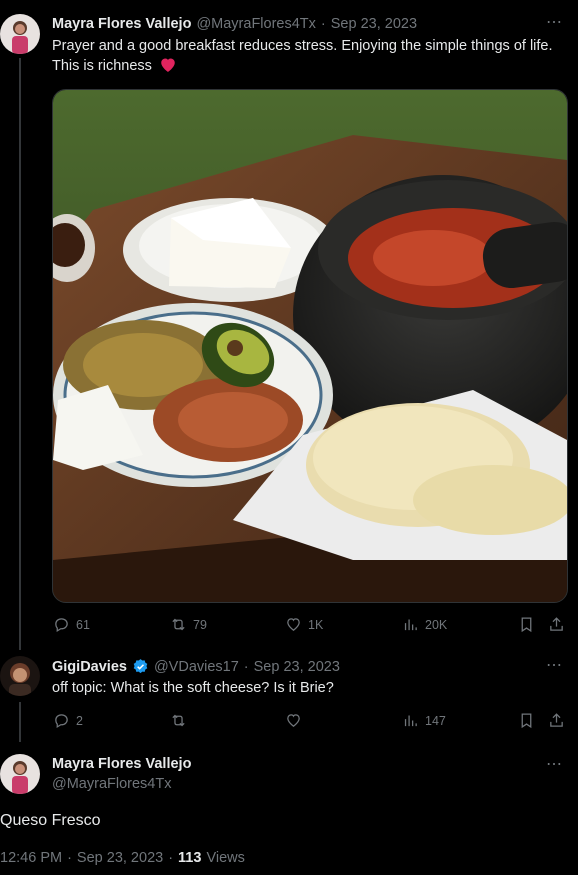 This screenshot has height=875, width=578. What do you see at coordinates (71, 624) in the screenshot?
I see `reply-button: 61` at bounding box center [71, 624].